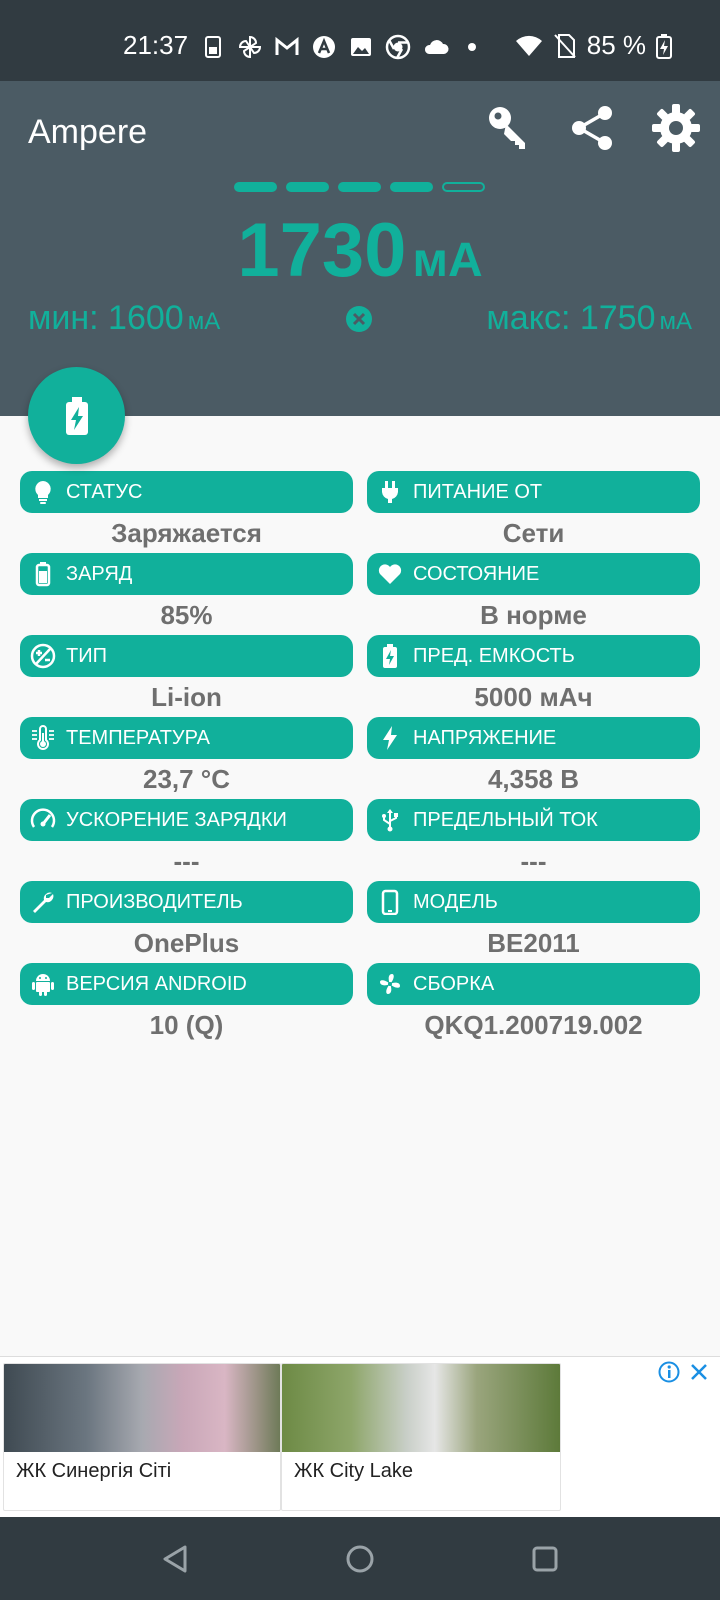 The image size is (720, 1600). What do you see at coordinates (398, 47) in the screenshot?
I see `chrome-icon` at bounding box center [398, 47].